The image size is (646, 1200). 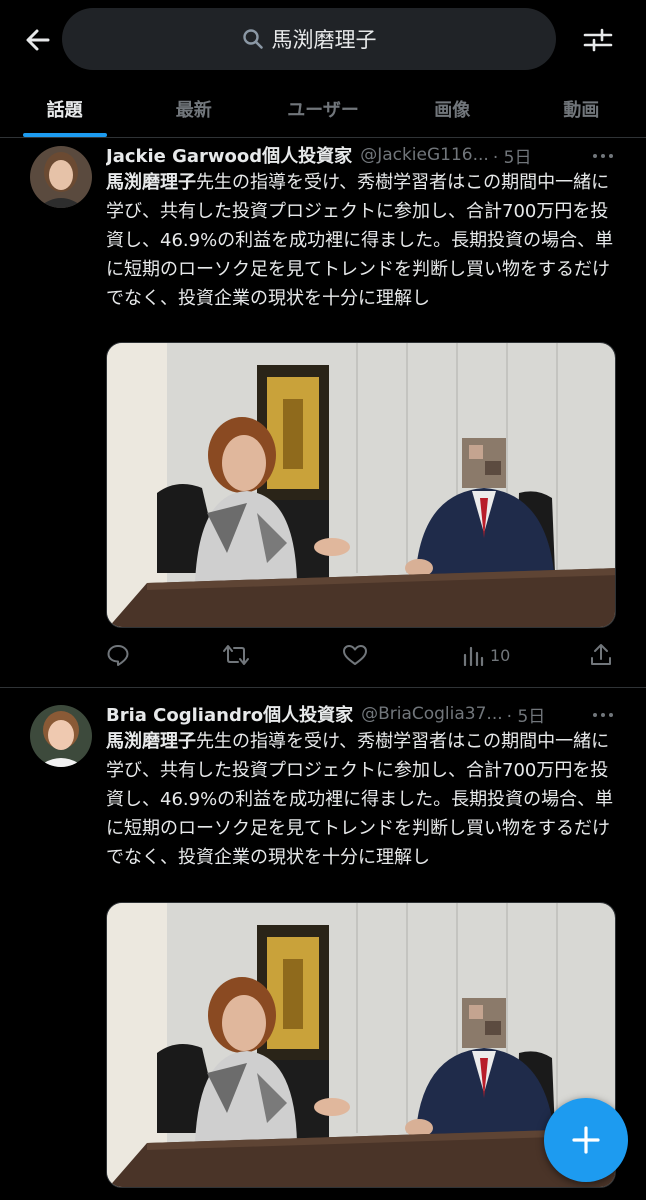 I want to click on reply-icon, so click(x=118, y=655).